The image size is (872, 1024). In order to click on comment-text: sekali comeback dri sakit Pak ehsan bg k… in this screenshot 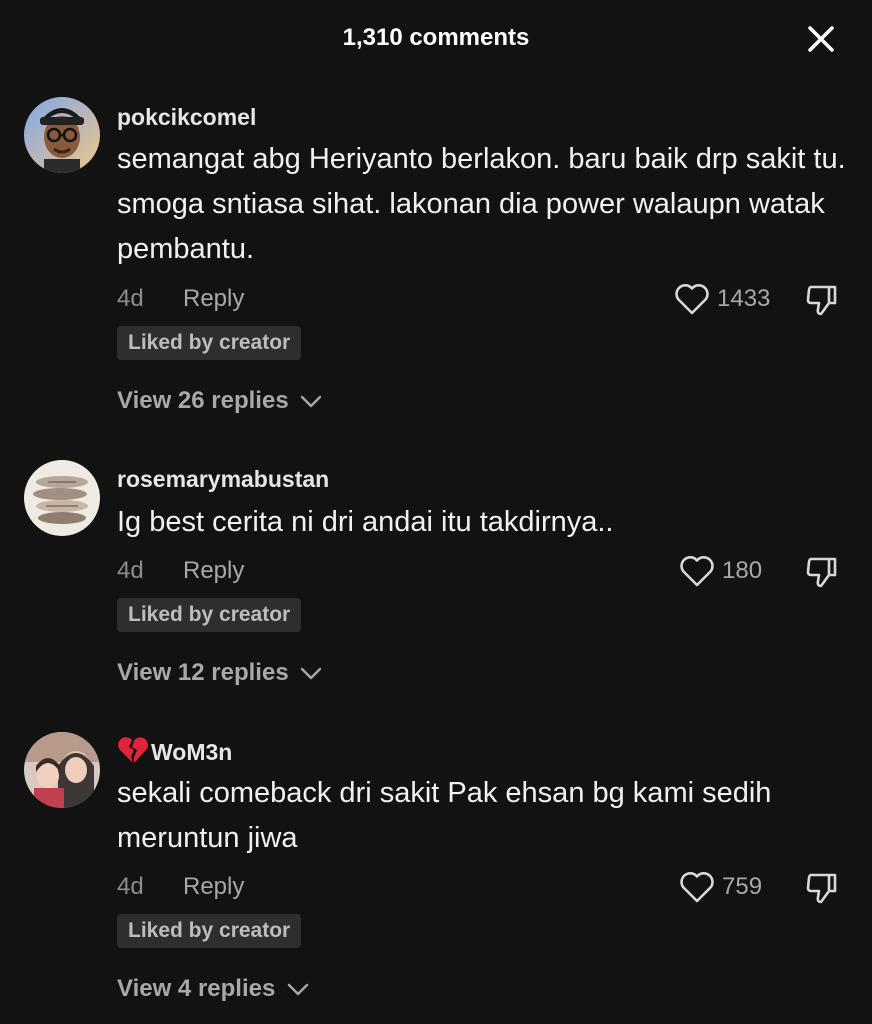, I will do `click(444, 815)`.